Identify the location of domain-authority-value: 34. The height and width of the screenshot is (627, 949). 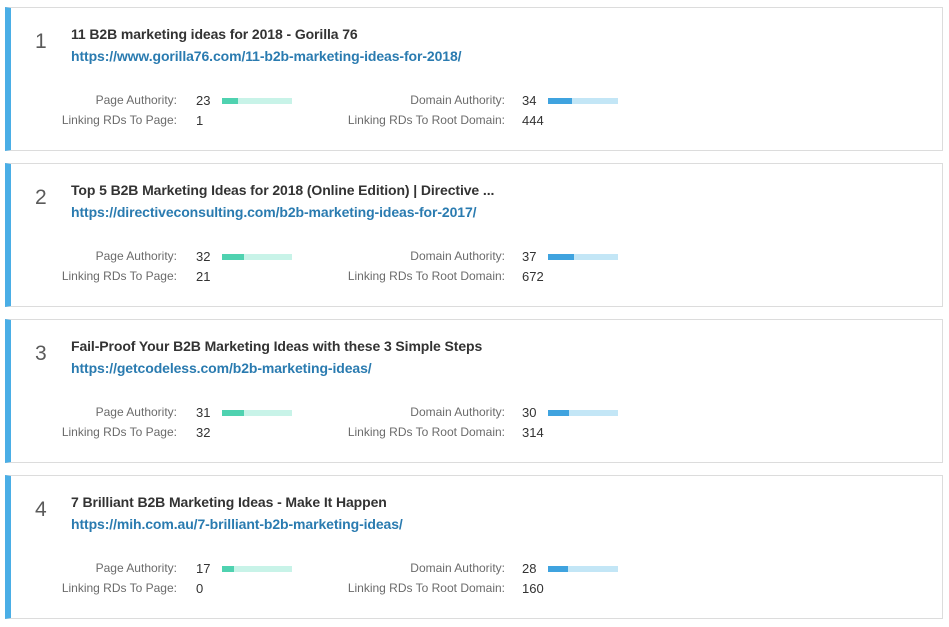
(529, 100).